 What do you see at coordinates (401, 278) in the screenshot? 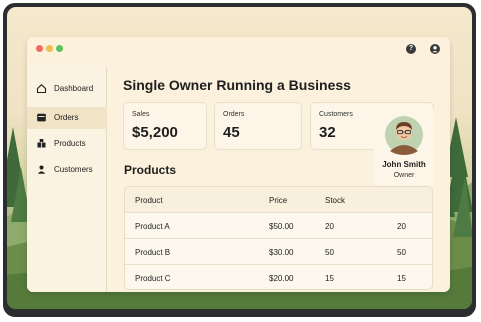
I see `cell-quantity: 15` at bounding box center [401, 278].